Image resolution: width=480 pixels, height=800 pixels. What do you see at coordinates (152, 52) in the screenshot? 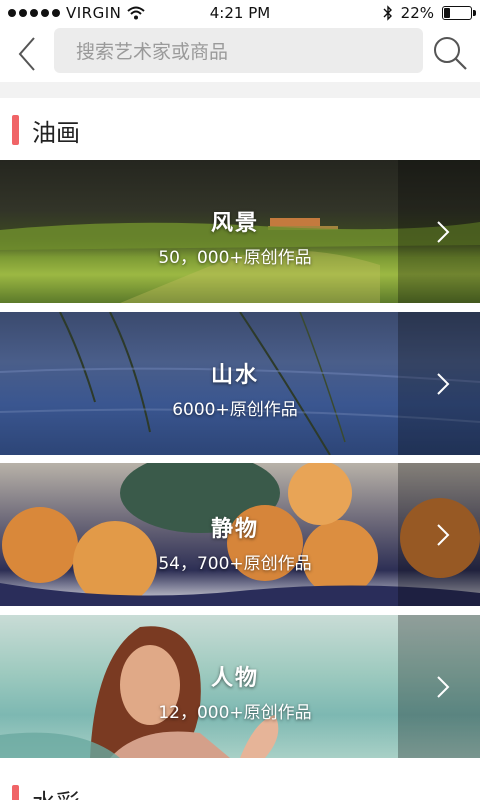
I see `search-placeholder: 搜索艺术家或商品` at bounding box center [152, 52].